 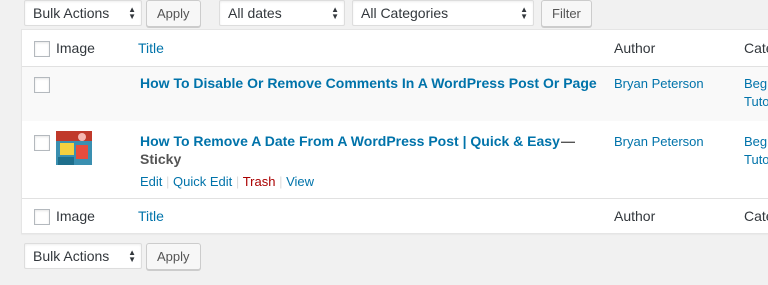 What do you see at coordinates (151, 216) in the screenshot?
I see `column-title-footer: Title` at bounding box center [151, 216].